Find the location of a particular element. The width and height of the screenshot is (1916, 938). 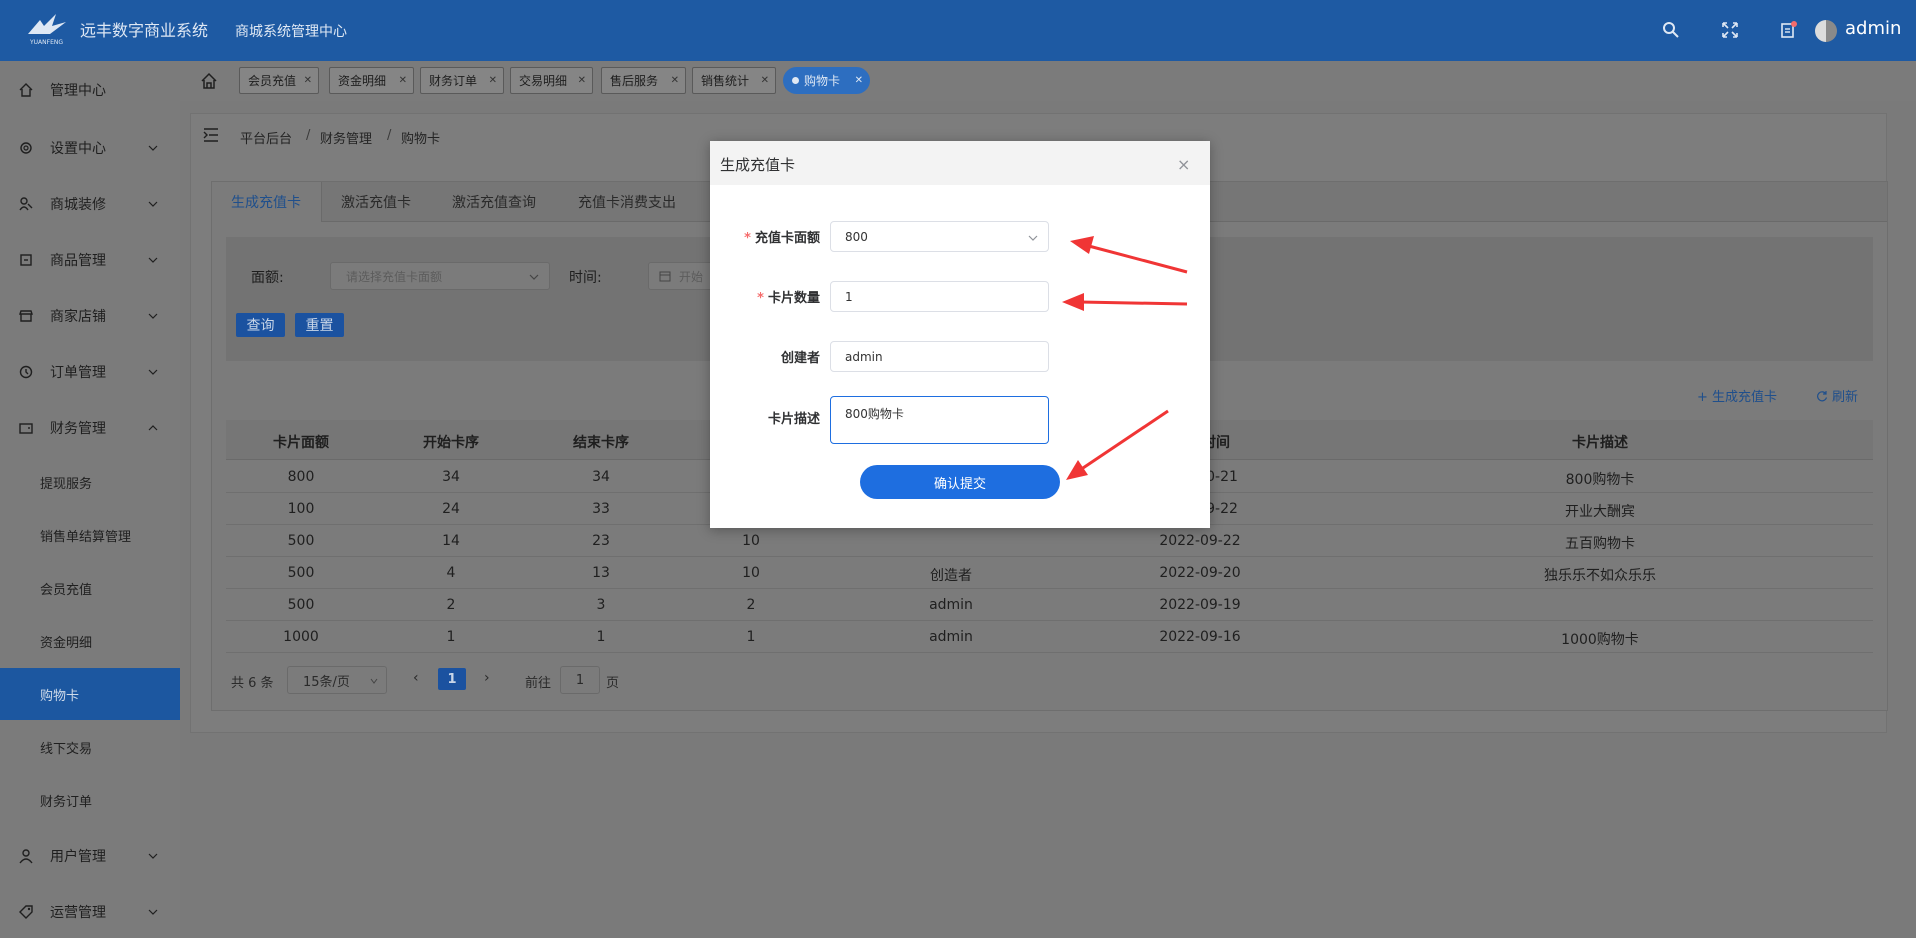

quantity-input: 1 is located at coordinates (939, 296).